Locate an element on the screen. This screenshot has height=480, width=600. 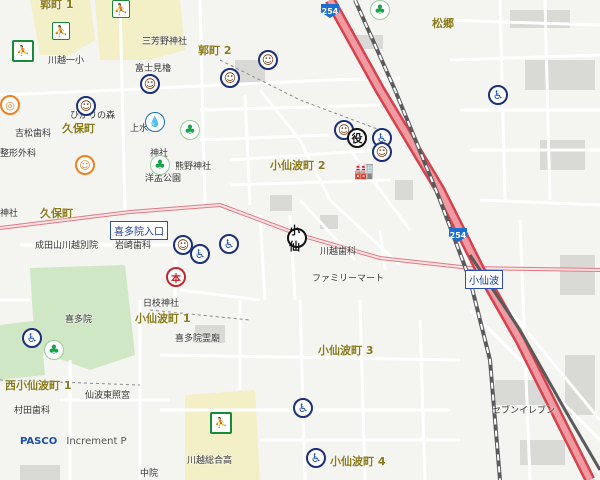
factory-icon: 🏭 is located at coordinates (364, 170).